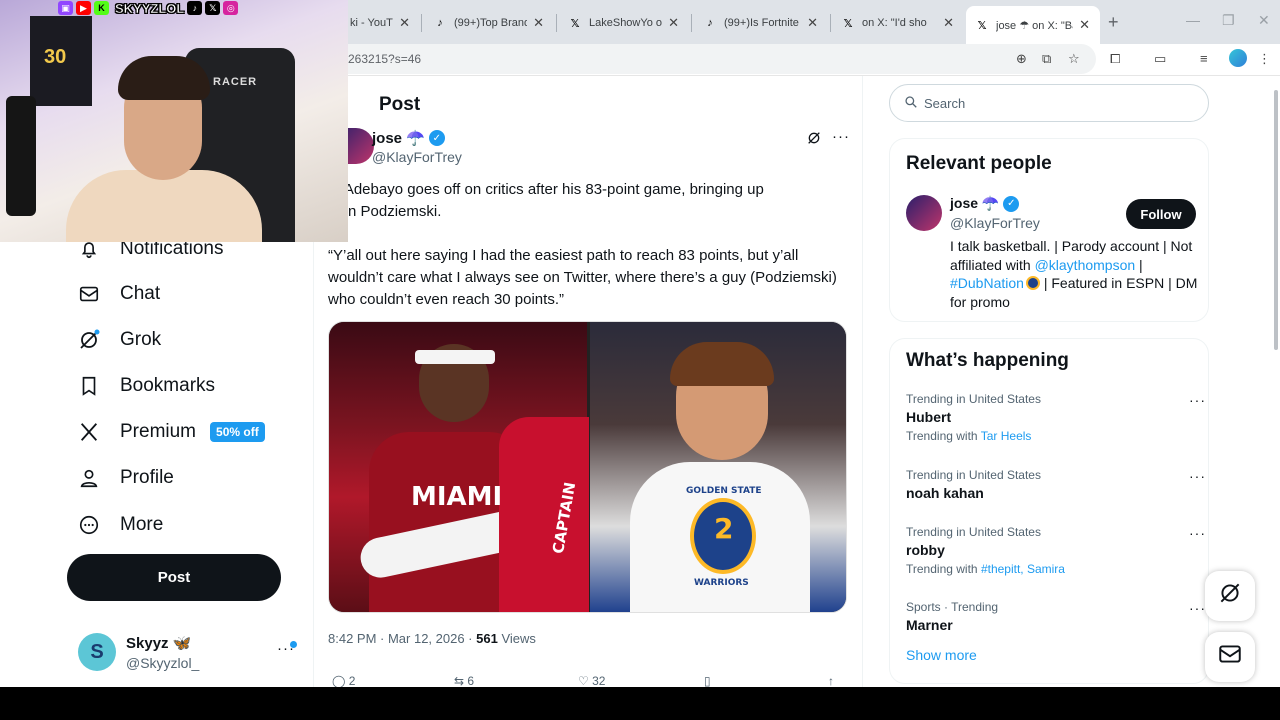 This screenshot has height=720, width=1280. Describe the element at coordinates (1276, 220) in the screenshot. I see `scrollbar` at that location.